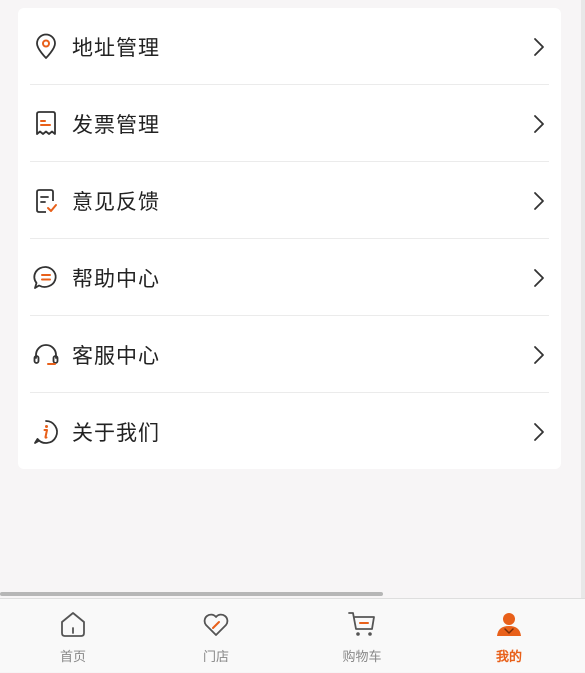  Describe the element at coordinates (215, 657) in the screenshot. I see `tab-label: 门店` at that location.